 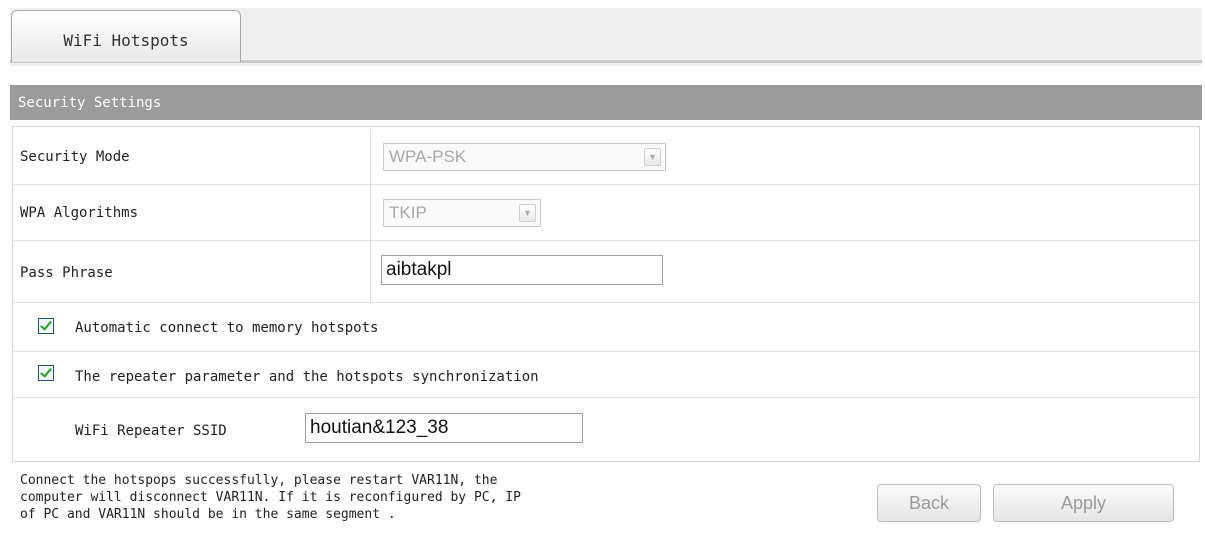 I want to click on row-wpa-algorithms, so click(x=606, y=213).